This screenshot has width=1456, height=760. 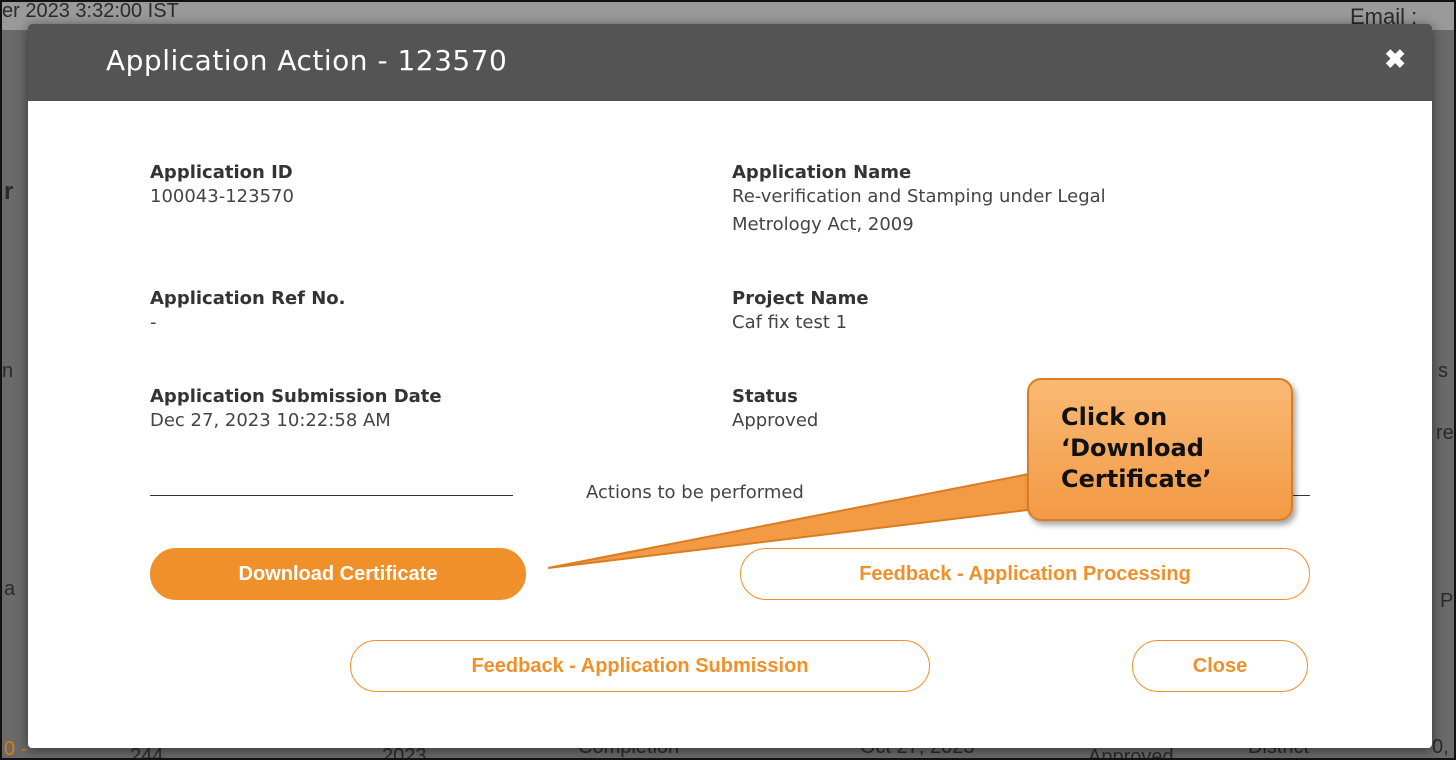 What do you see at coordinates (307, 60) in the screenshot?
I see `modal-title: Application Action - 123570` at bounding box center [307, 60].